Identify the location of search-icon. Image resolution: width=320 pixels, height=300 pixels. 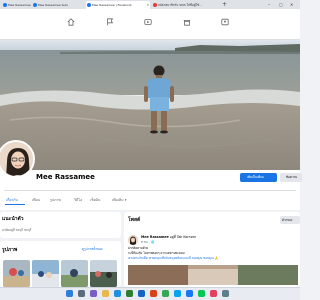
(81, 293).